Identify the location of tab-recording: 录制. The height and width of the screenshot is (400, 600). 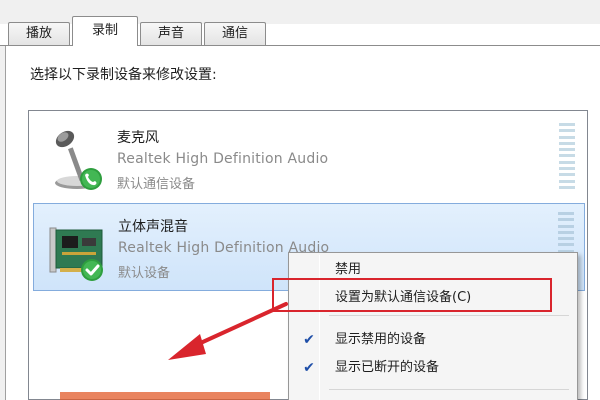
(105, 31).